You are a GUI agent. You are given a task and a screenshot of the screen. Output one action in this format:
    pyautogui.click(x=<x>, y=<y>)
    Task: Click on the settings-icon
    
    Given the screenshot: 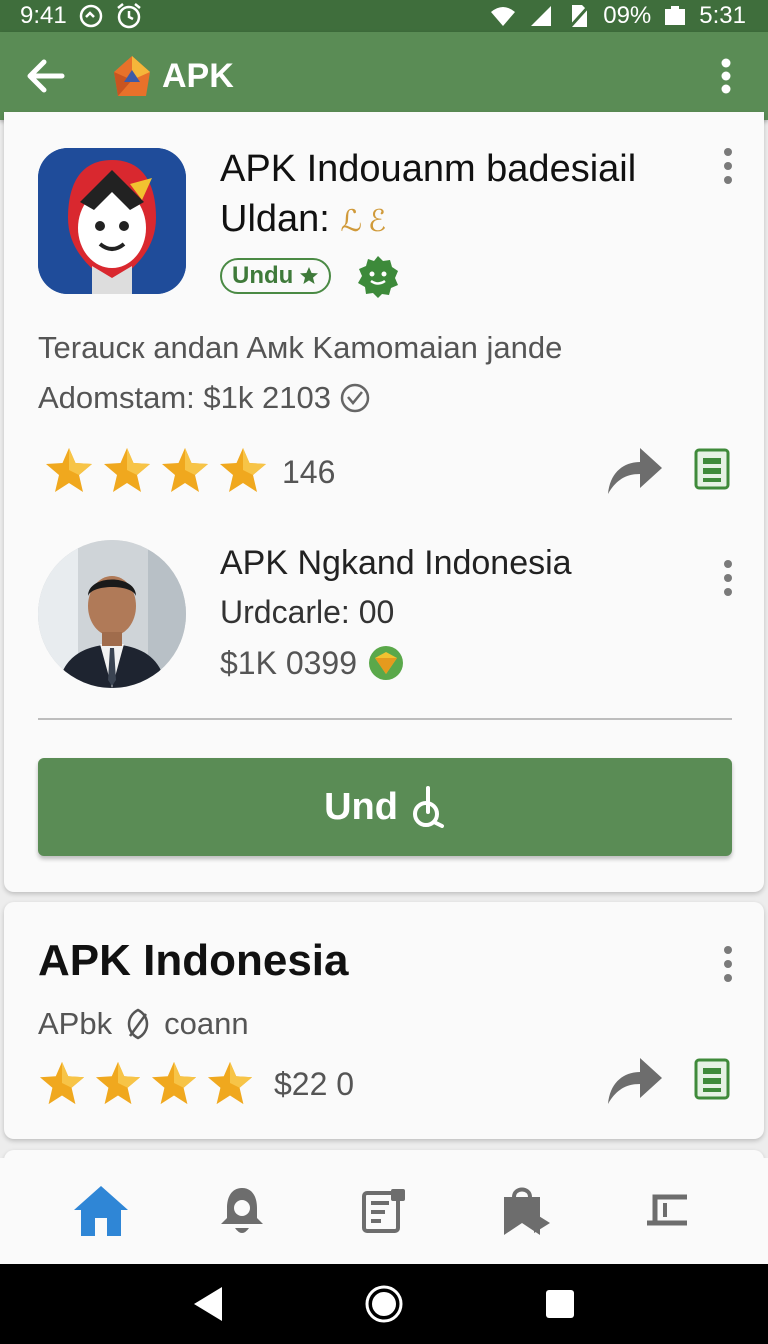 What is the action you would take?
    pyautogui.click(x=667, y=1210)
    